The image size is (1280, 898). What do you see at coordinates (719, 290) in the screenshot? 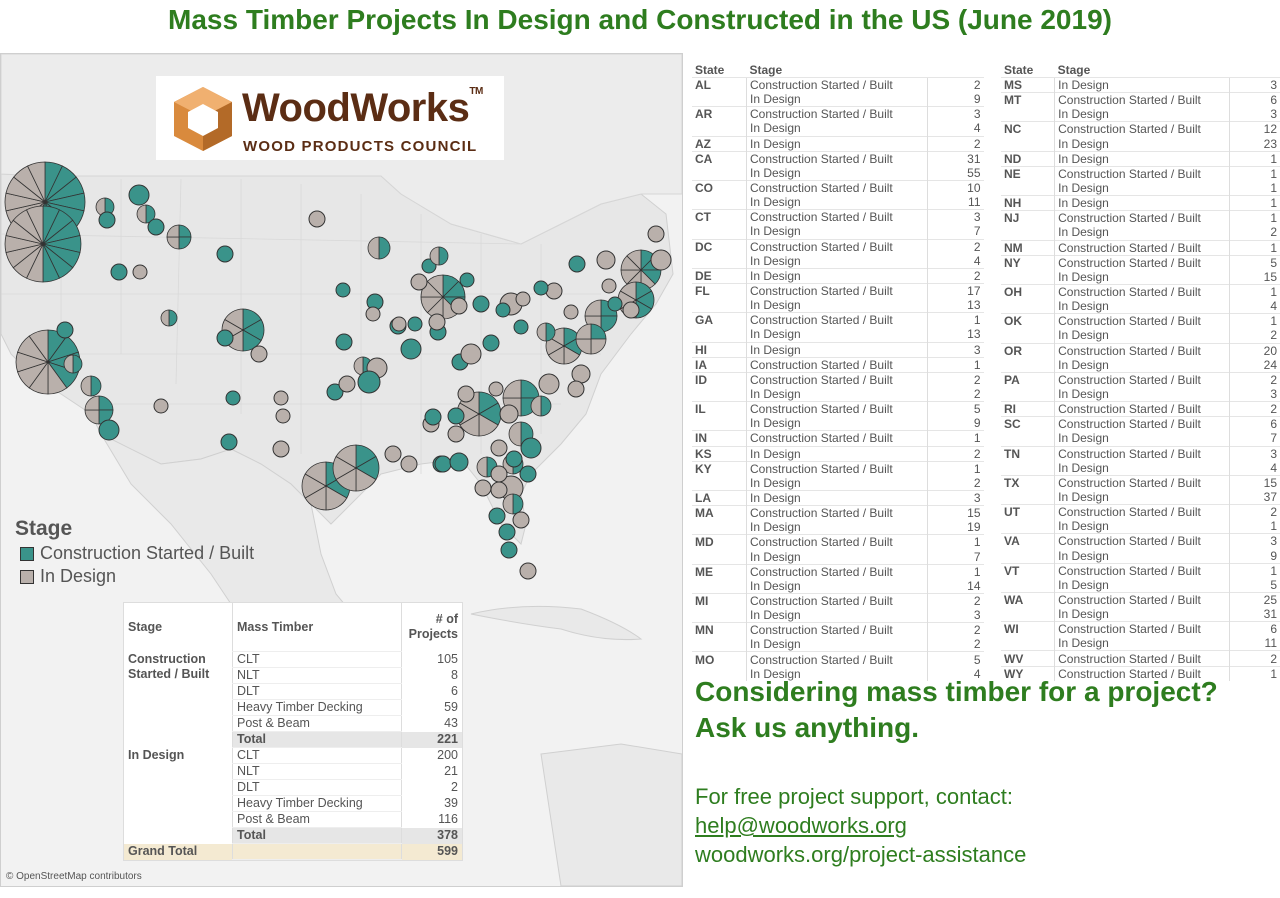
I see `state-code: FL` at bounding box center [719, 290].